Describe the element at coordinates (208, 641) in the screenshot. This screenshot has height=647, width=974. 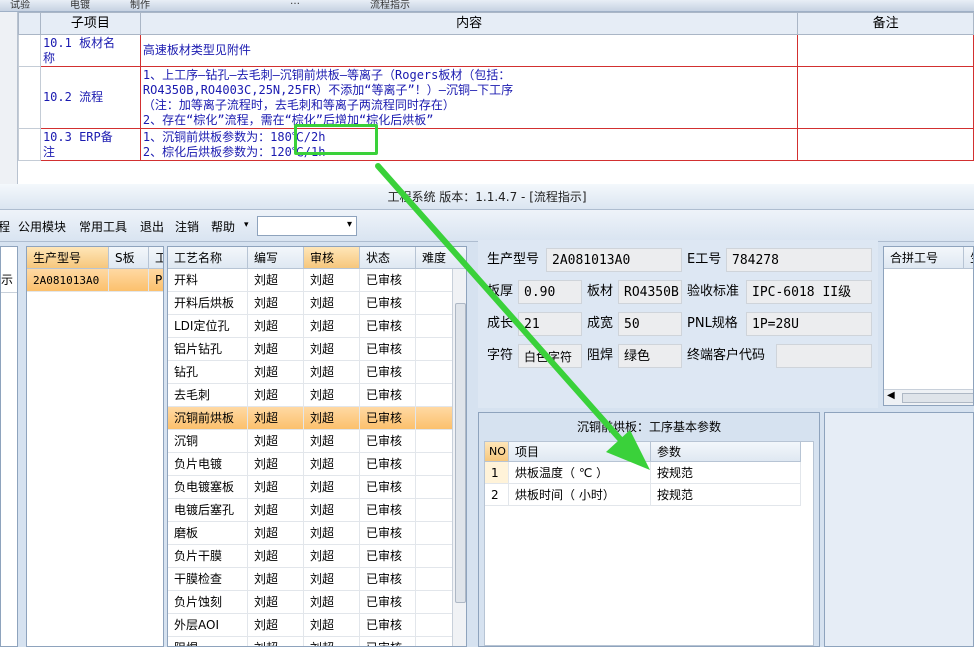
I see `process-name-cell: 阻焊` at that location.